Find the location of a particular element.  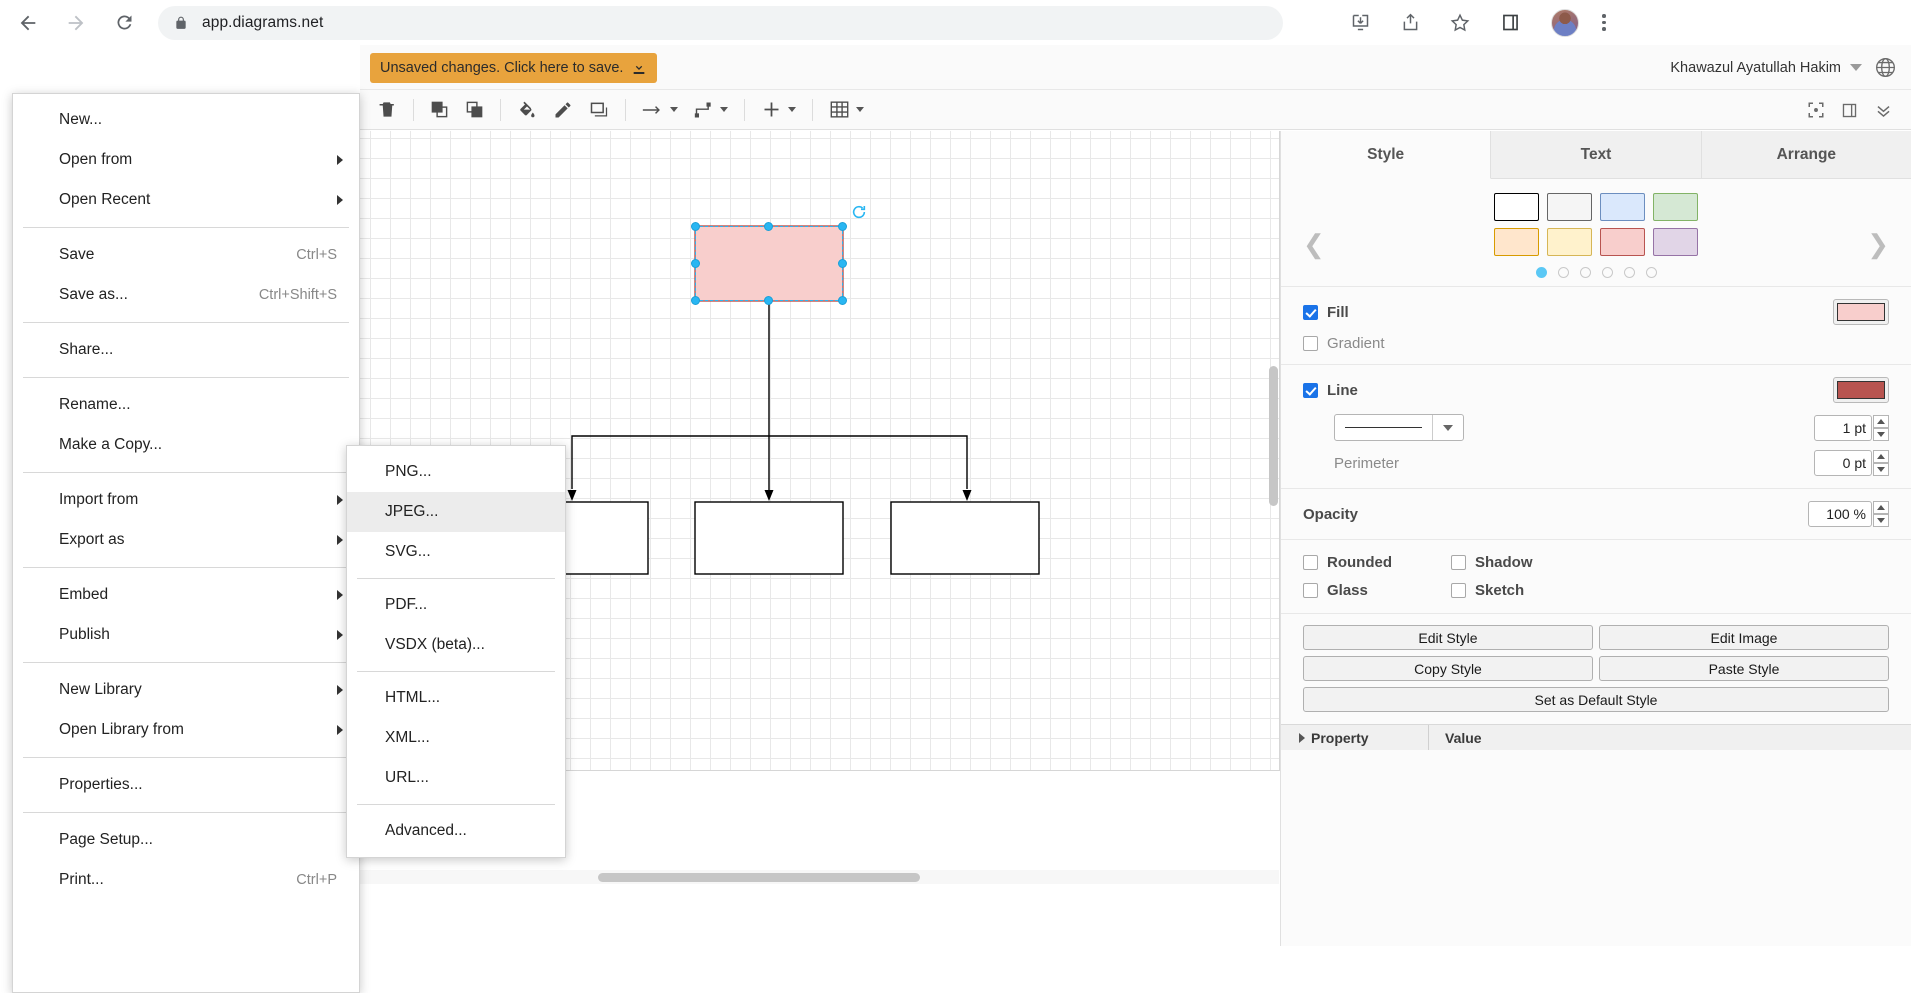

insert-icon is located at coordinates (778, 110).